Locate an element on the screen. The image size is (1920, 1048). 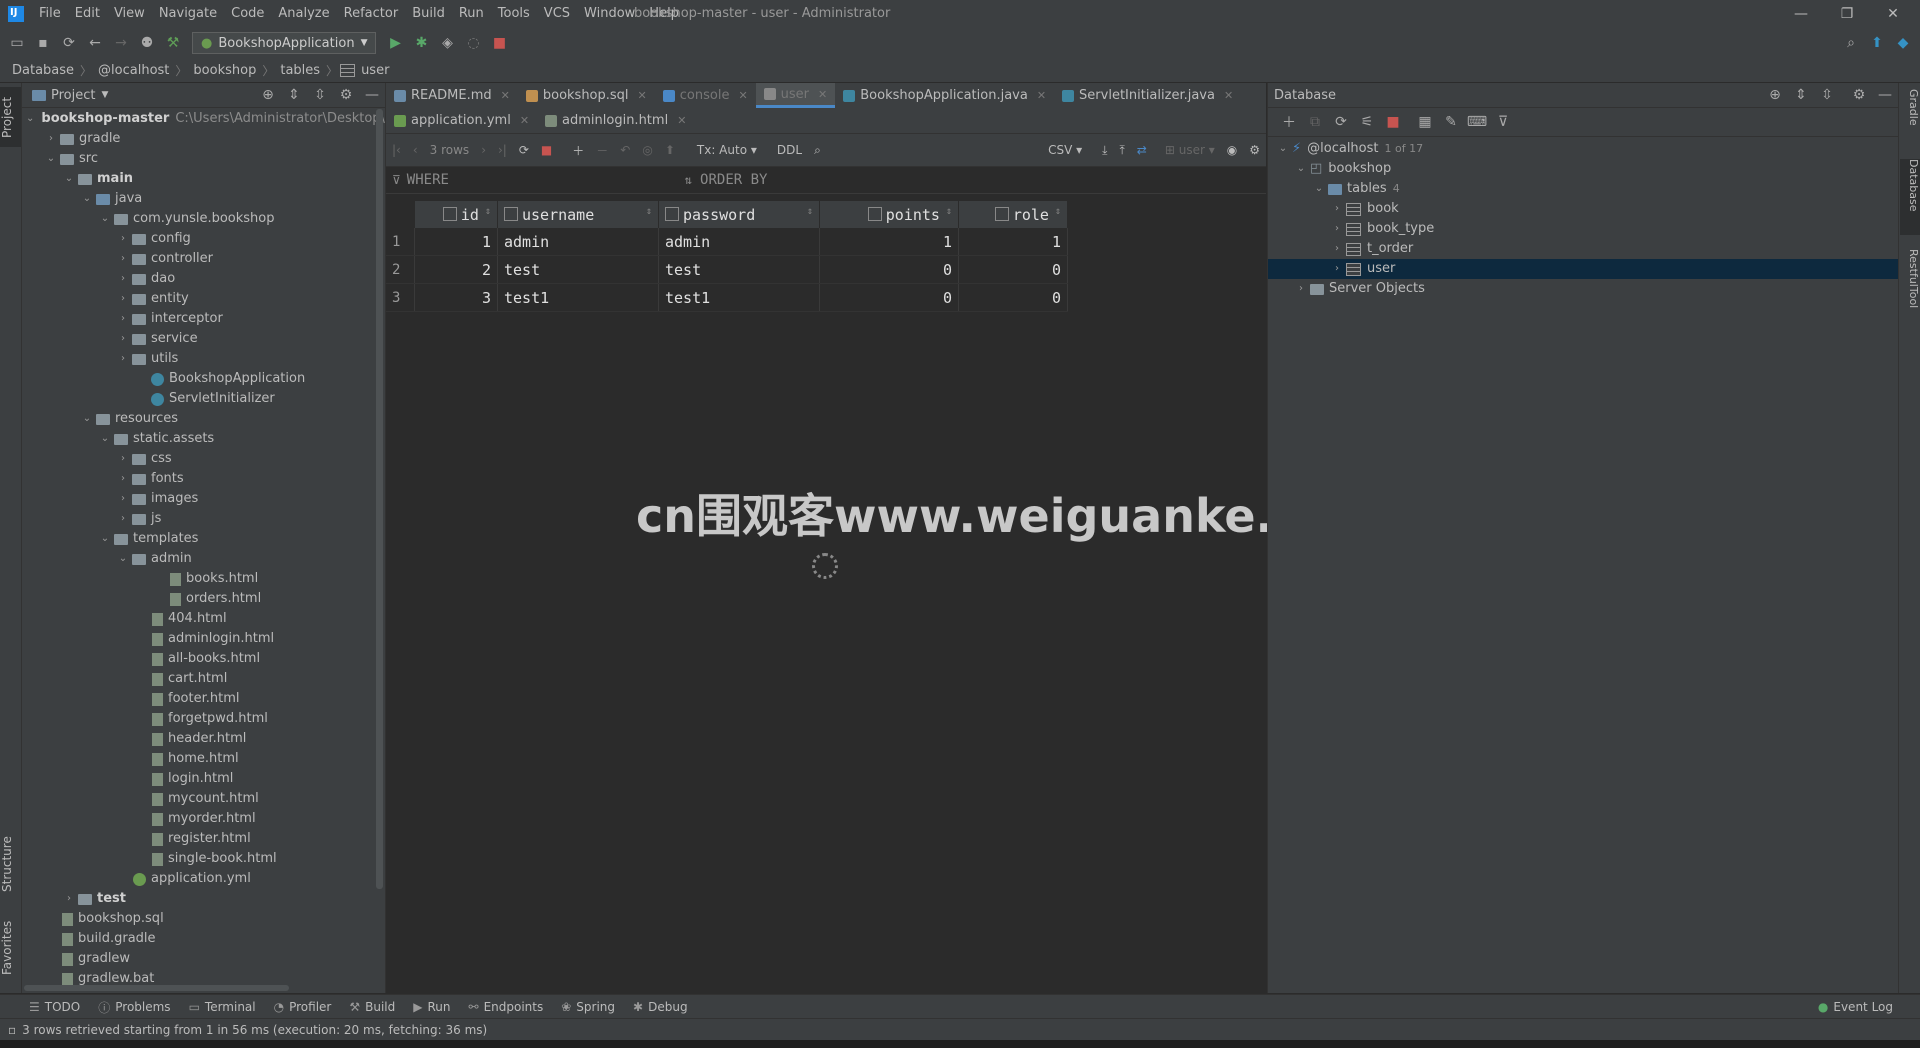
menu-tools: Tools is located at coordinates (514, 14).